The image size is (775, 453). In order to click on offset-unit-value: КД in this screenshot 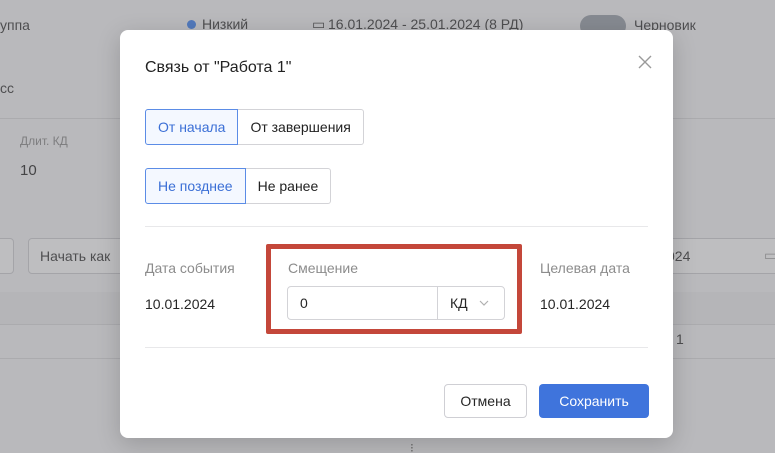, I will do `click(459, 303)`.